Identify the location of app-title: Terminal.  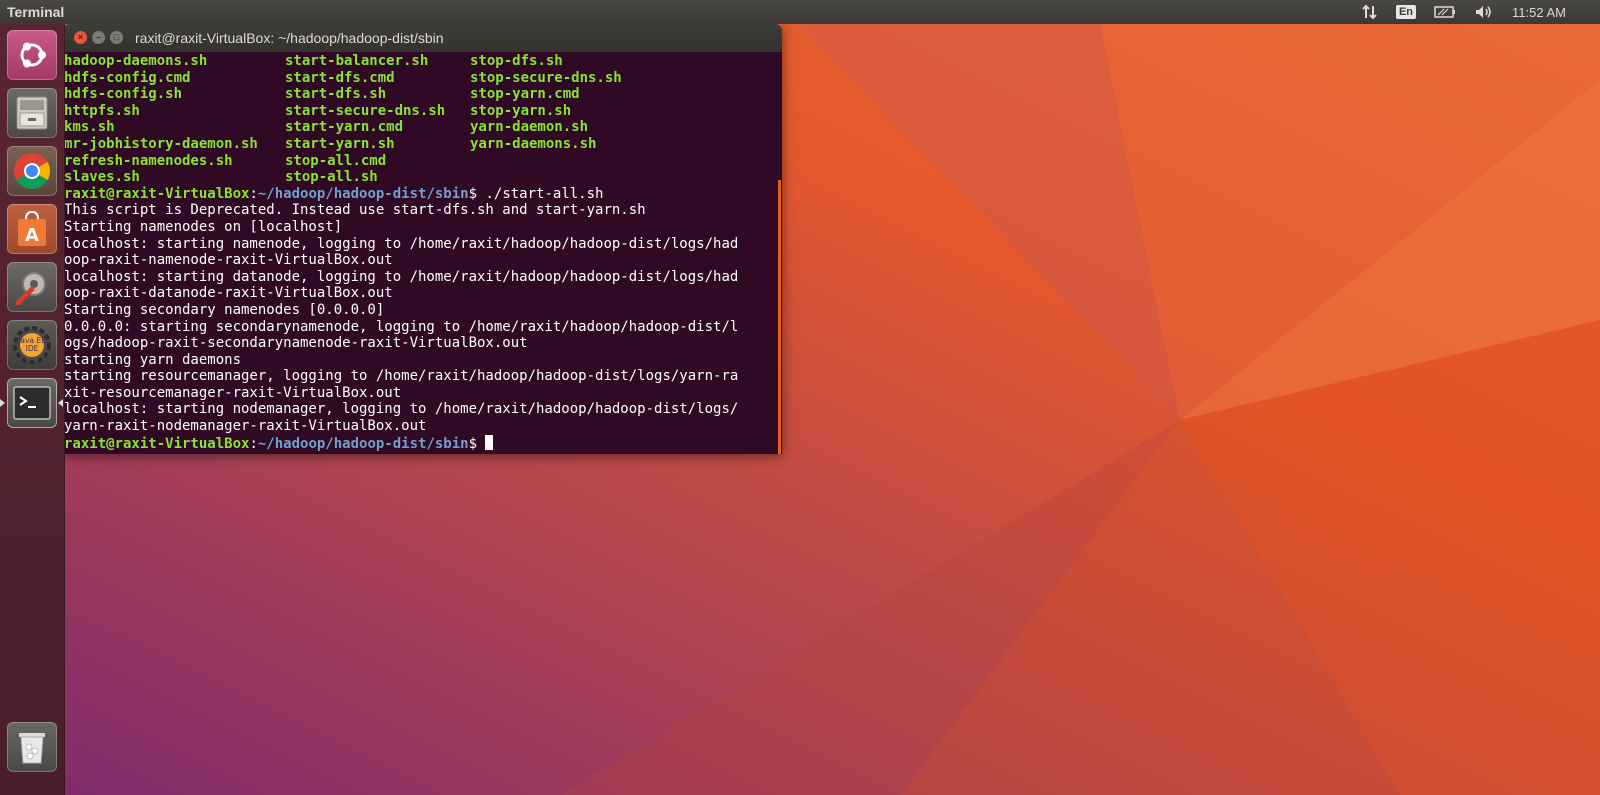
(36, 12).